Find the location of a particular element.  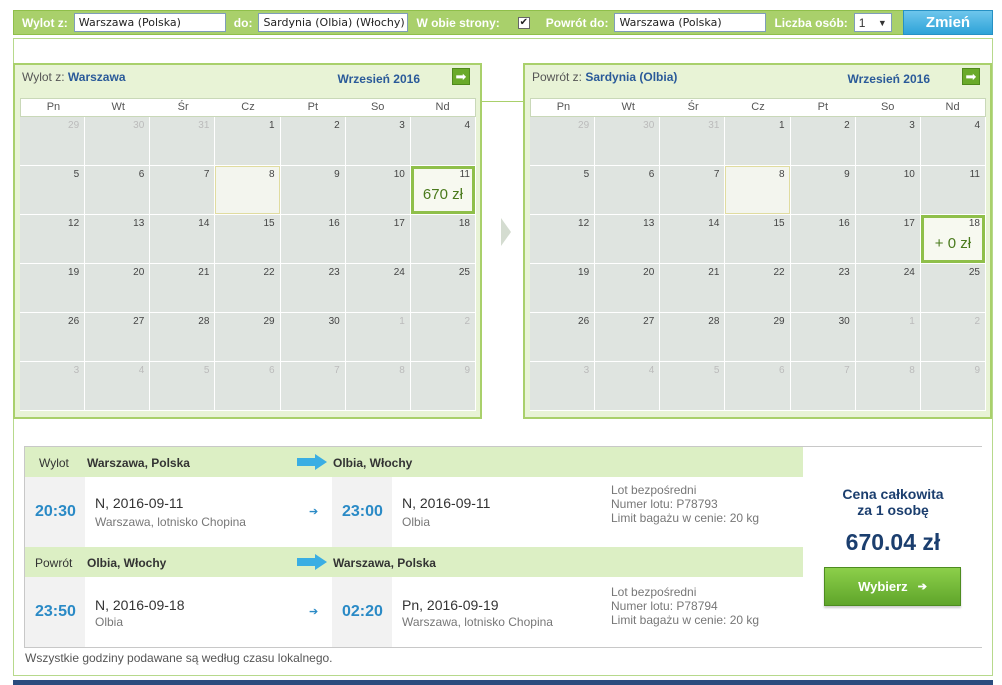

change-button: Zmień is located at coordinates (948, 22).